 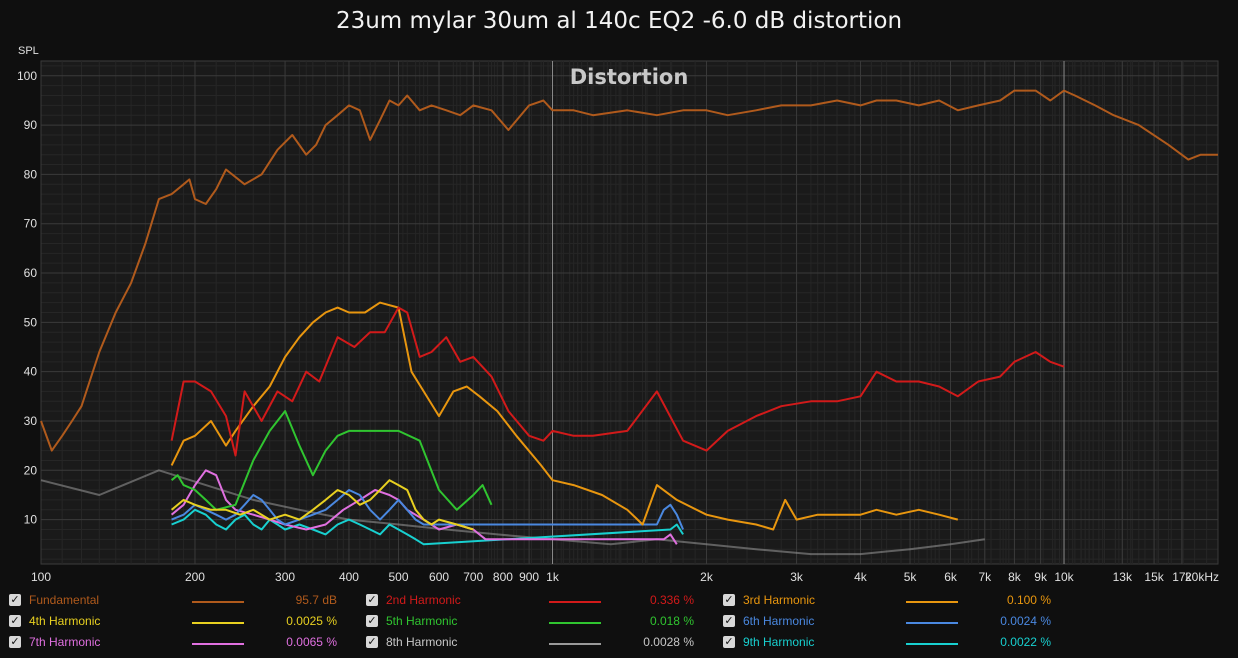 I want to click on legend-label: 6th Harmonic, so click(x=779, y=621).